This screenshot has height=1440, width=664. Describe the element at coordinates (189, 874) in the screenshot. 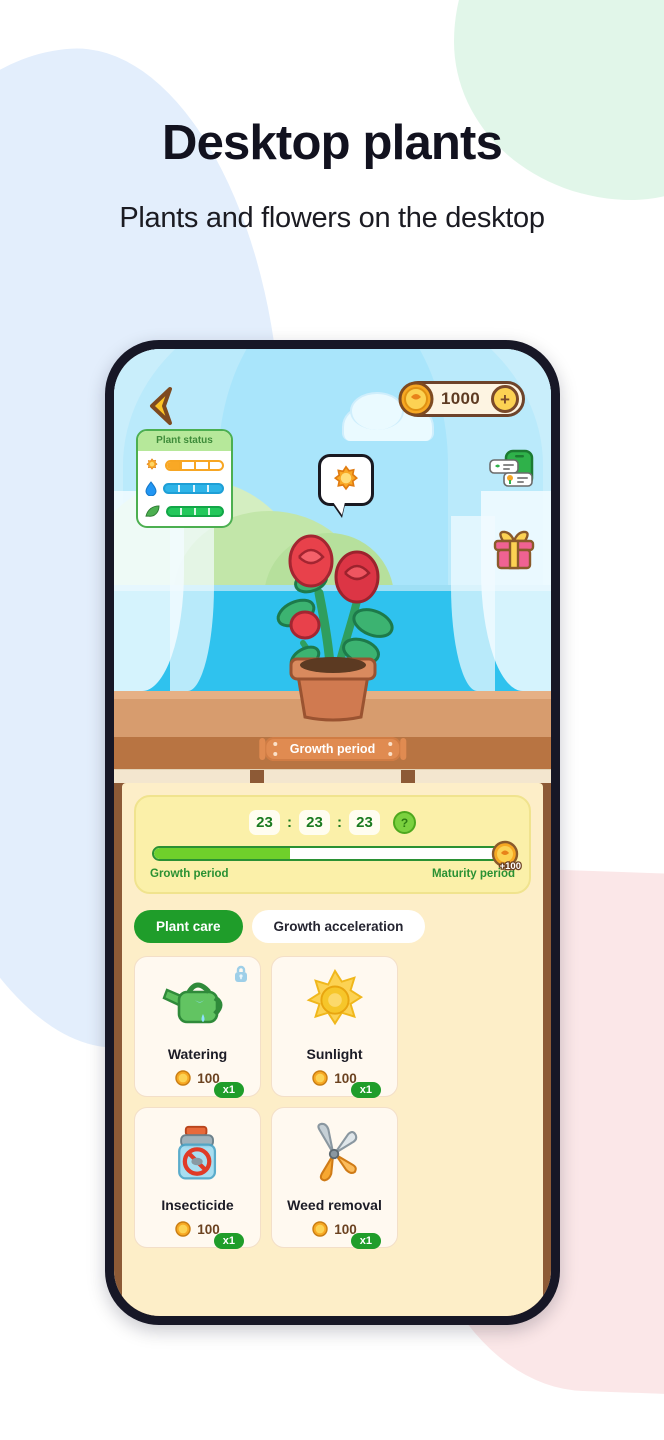

I see `progress-start-label: Growth period` at that location.